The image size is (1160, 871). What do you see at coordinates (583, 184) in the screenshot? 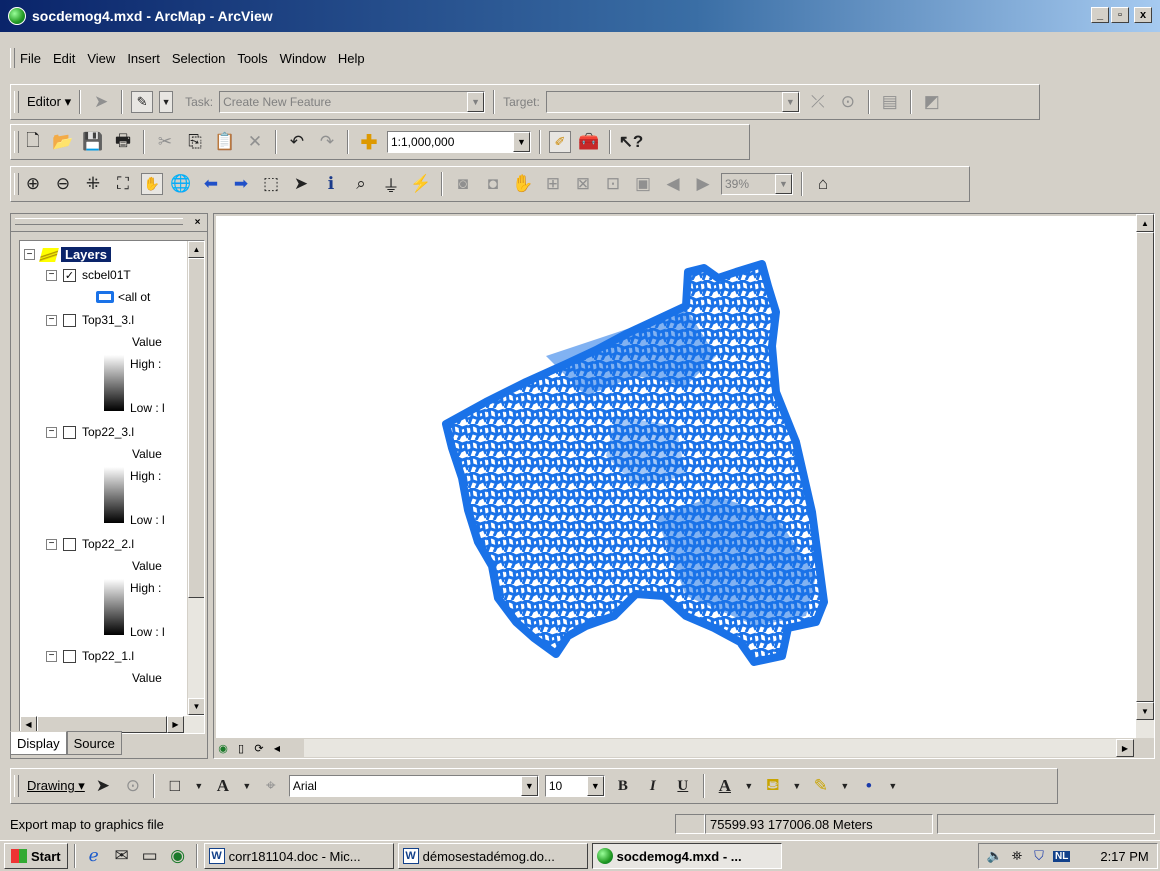
I see `fixed-zoom-in-page-icon: ⊠` at bounding box center [583, 184].